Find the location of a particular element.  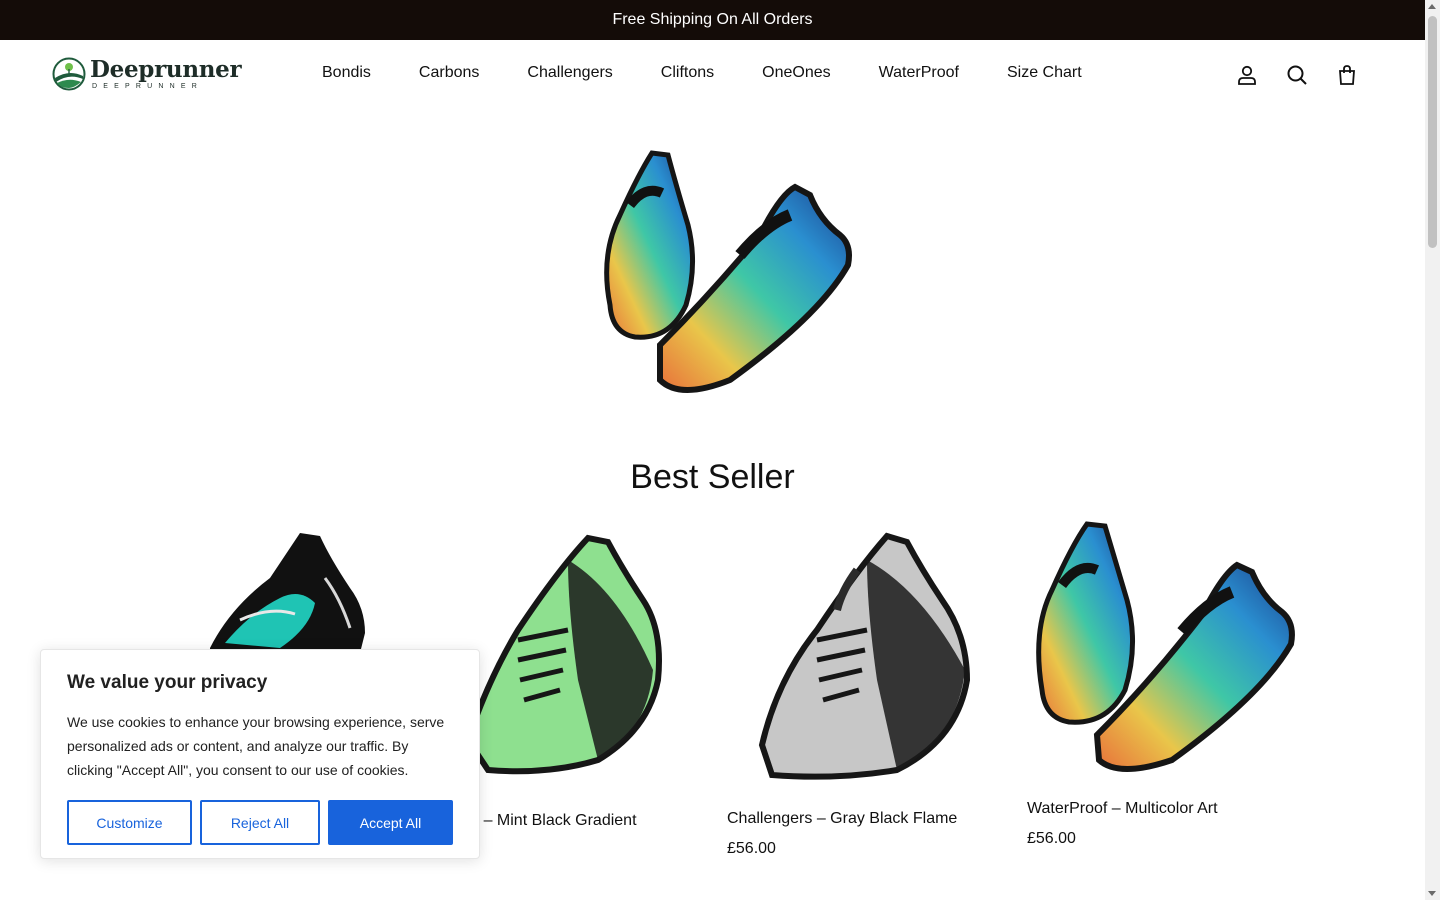

scroll-up-arrow-icon is located at coordinates (1432, 6).